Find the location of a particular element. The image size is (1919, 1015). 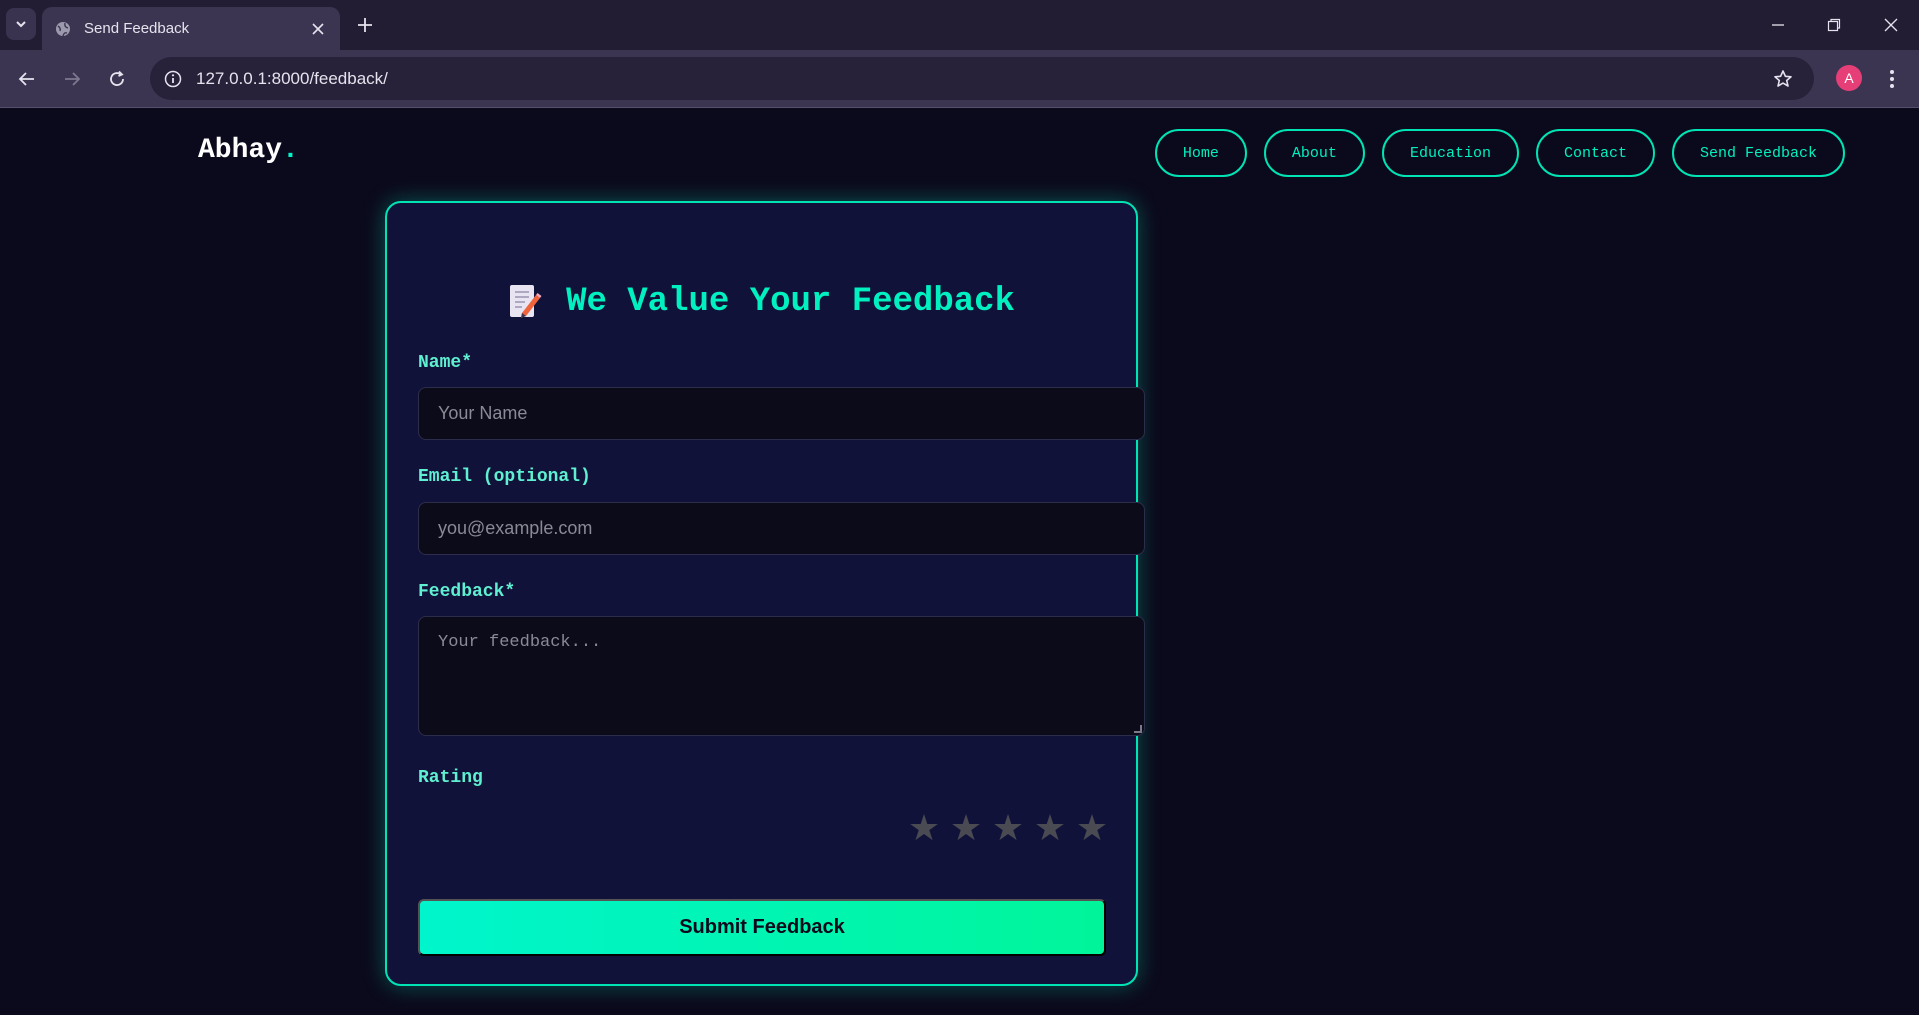

browser-toolbar: 127.0.0.1:8000/feedback/ A is located at coordinates (959, 79).